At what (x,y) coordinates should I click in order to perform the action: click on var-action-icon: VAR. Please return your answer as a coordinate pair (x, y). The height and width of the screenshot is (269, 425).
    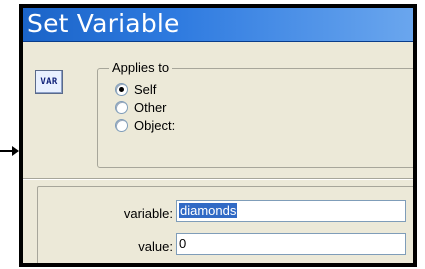
    Looking at the image, I should click on (49, 82).